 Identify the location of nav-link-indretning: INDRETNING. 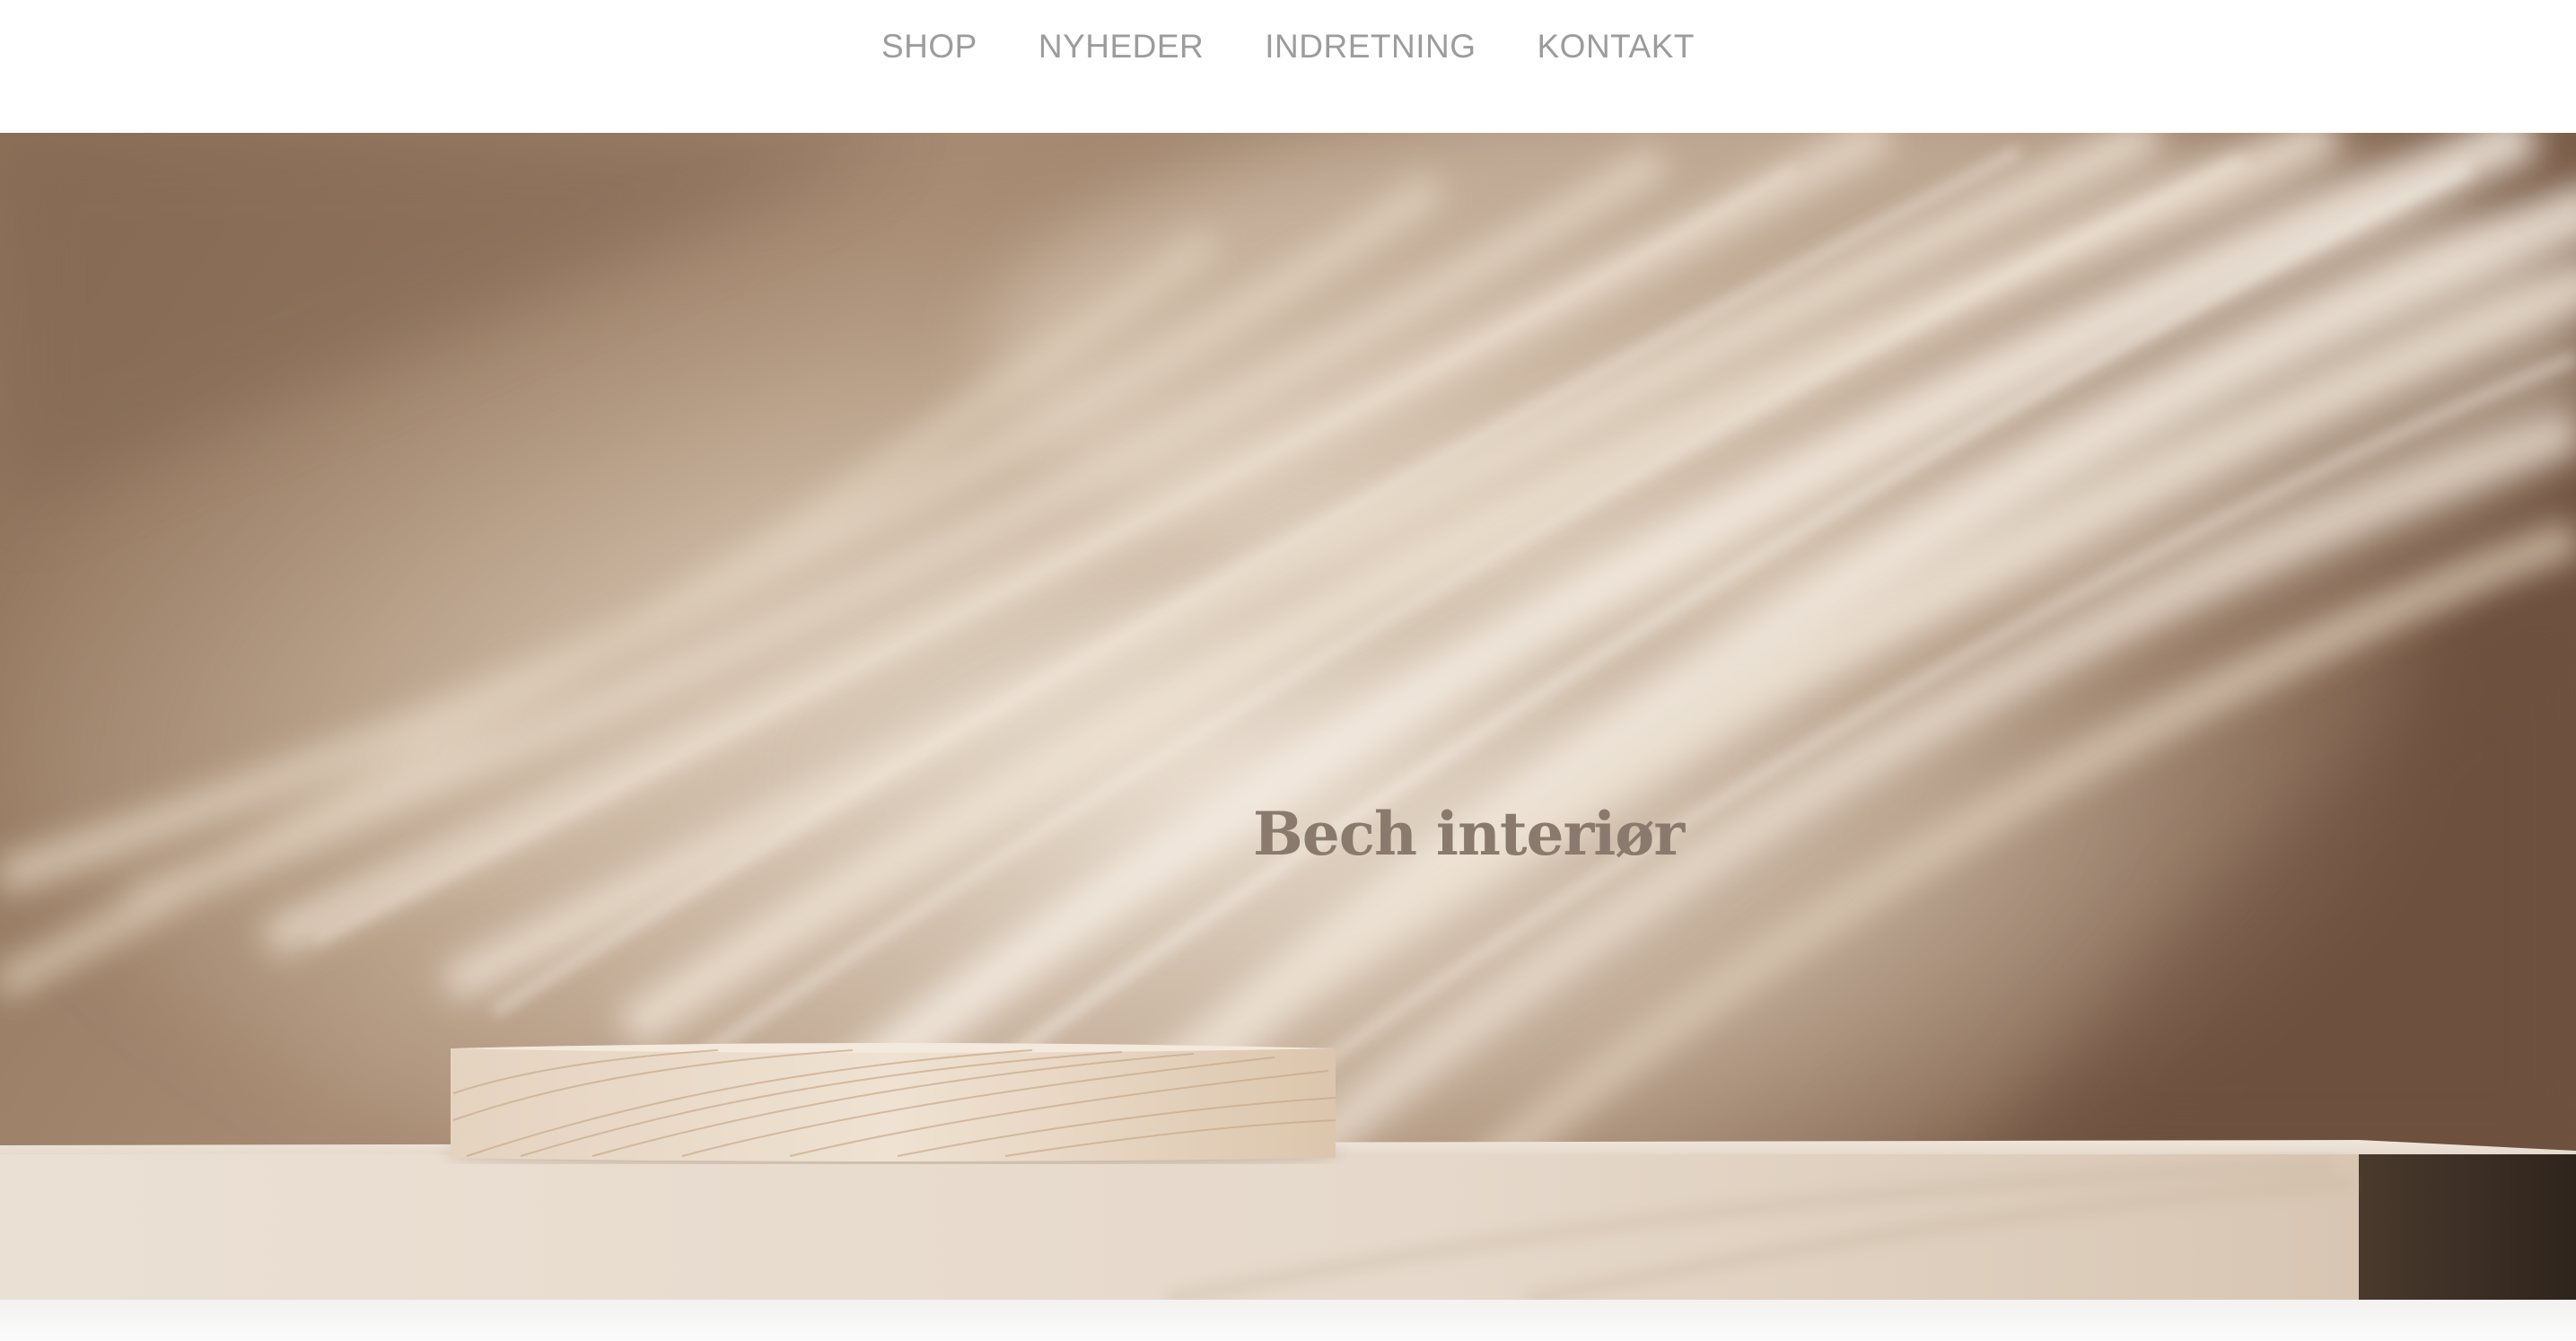
(1370, 46).